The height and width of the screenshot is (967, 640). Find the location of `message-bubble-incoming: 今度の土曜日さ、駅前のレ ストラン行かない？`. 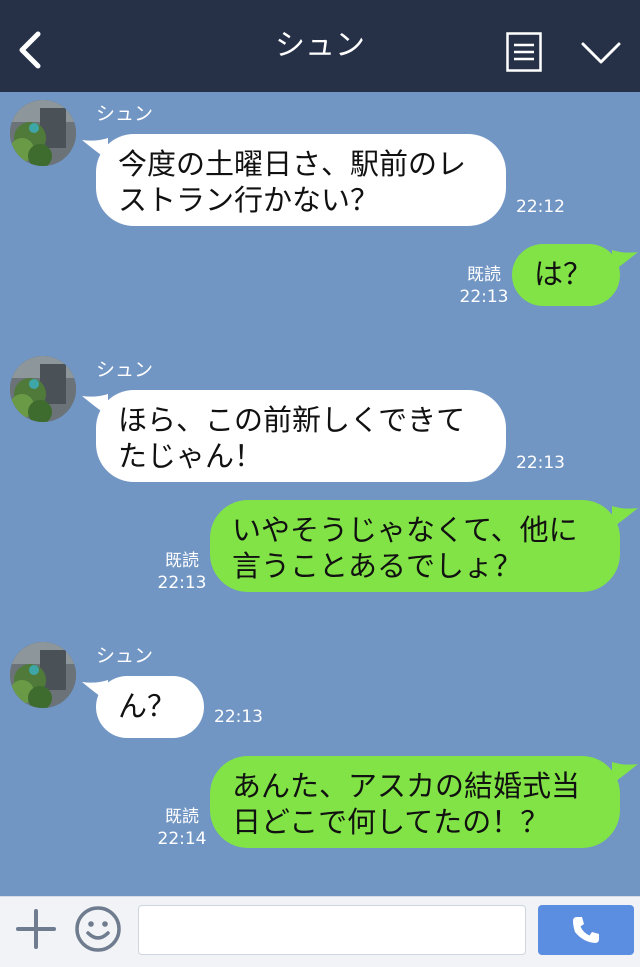

message-bubble-incoming: 今度の土曜日さ、駅前のレ ストラン行かない？ is located at coordinates (301, 180).